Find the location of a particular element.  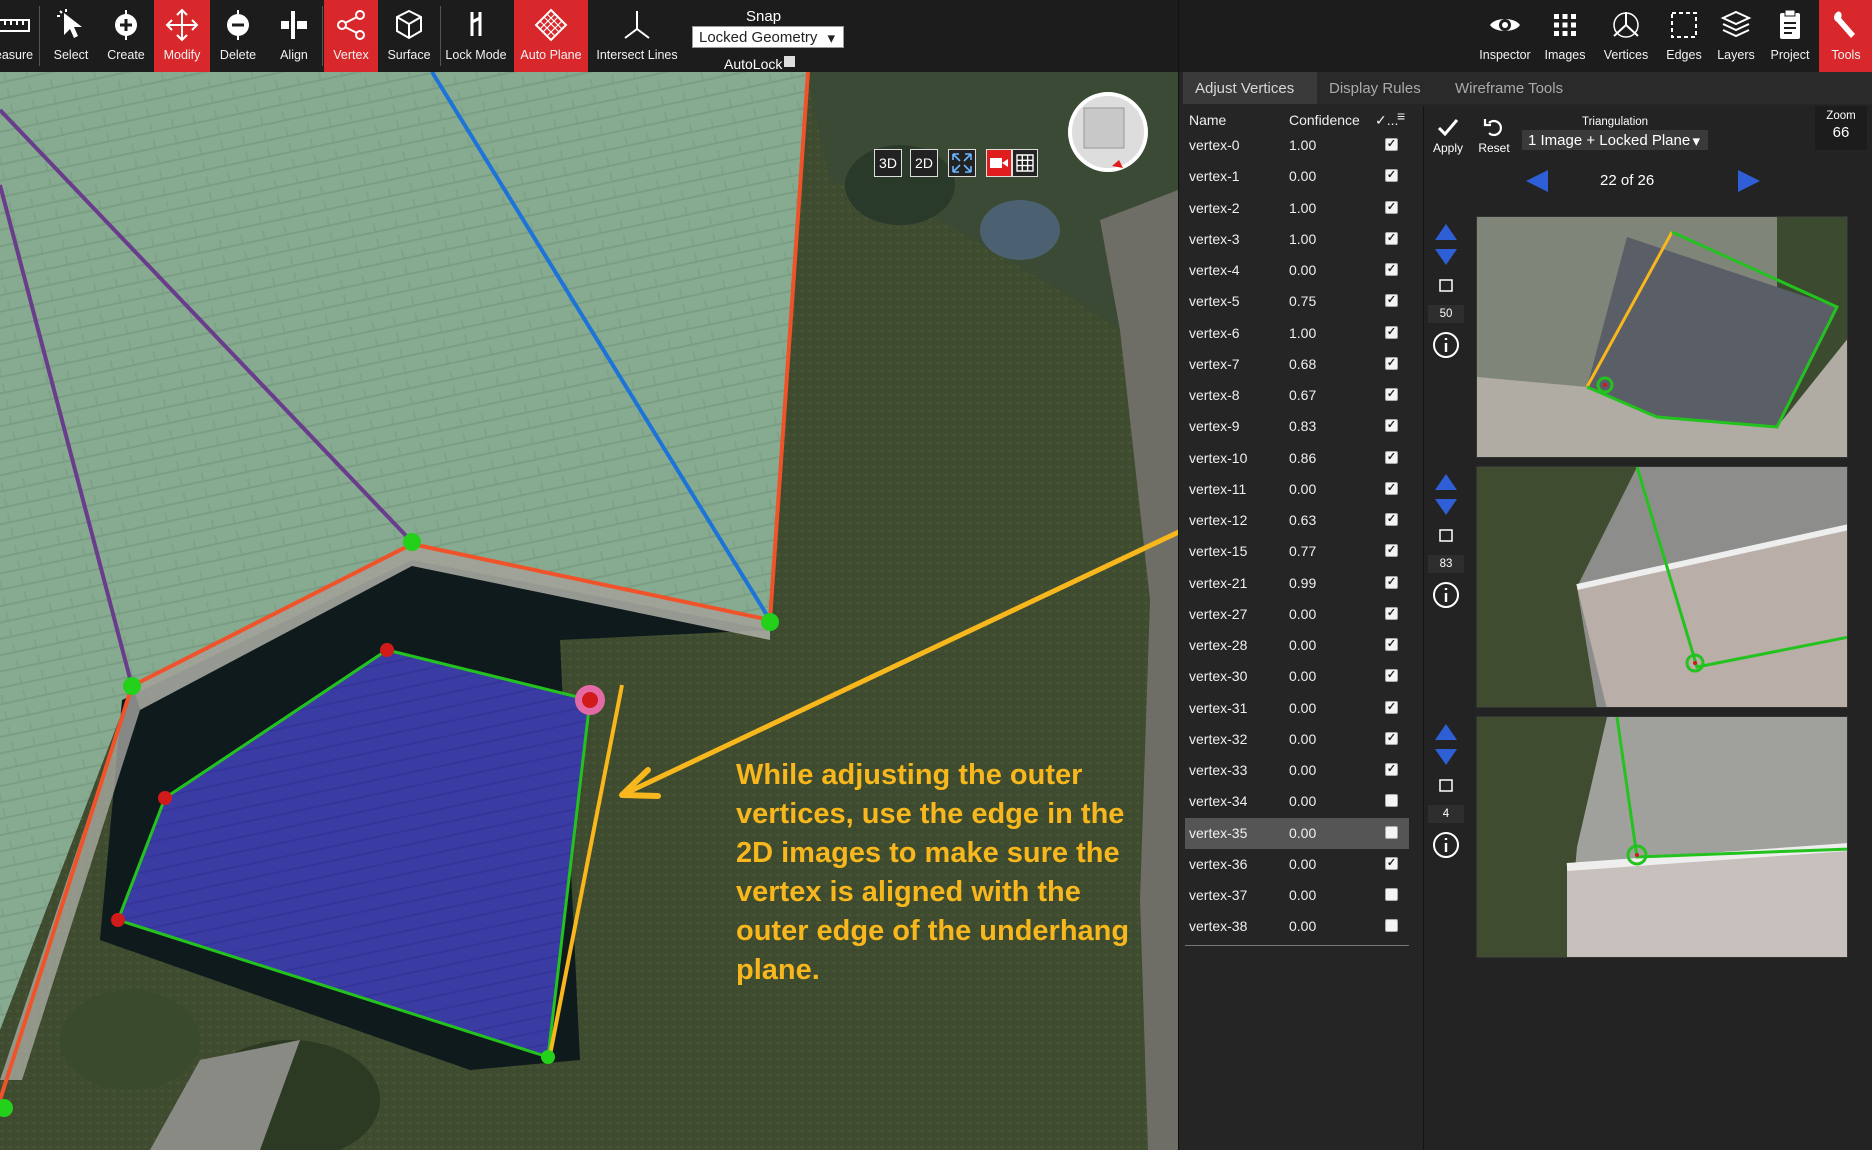

tool-measure: easure is located at coordinates (17, 36).